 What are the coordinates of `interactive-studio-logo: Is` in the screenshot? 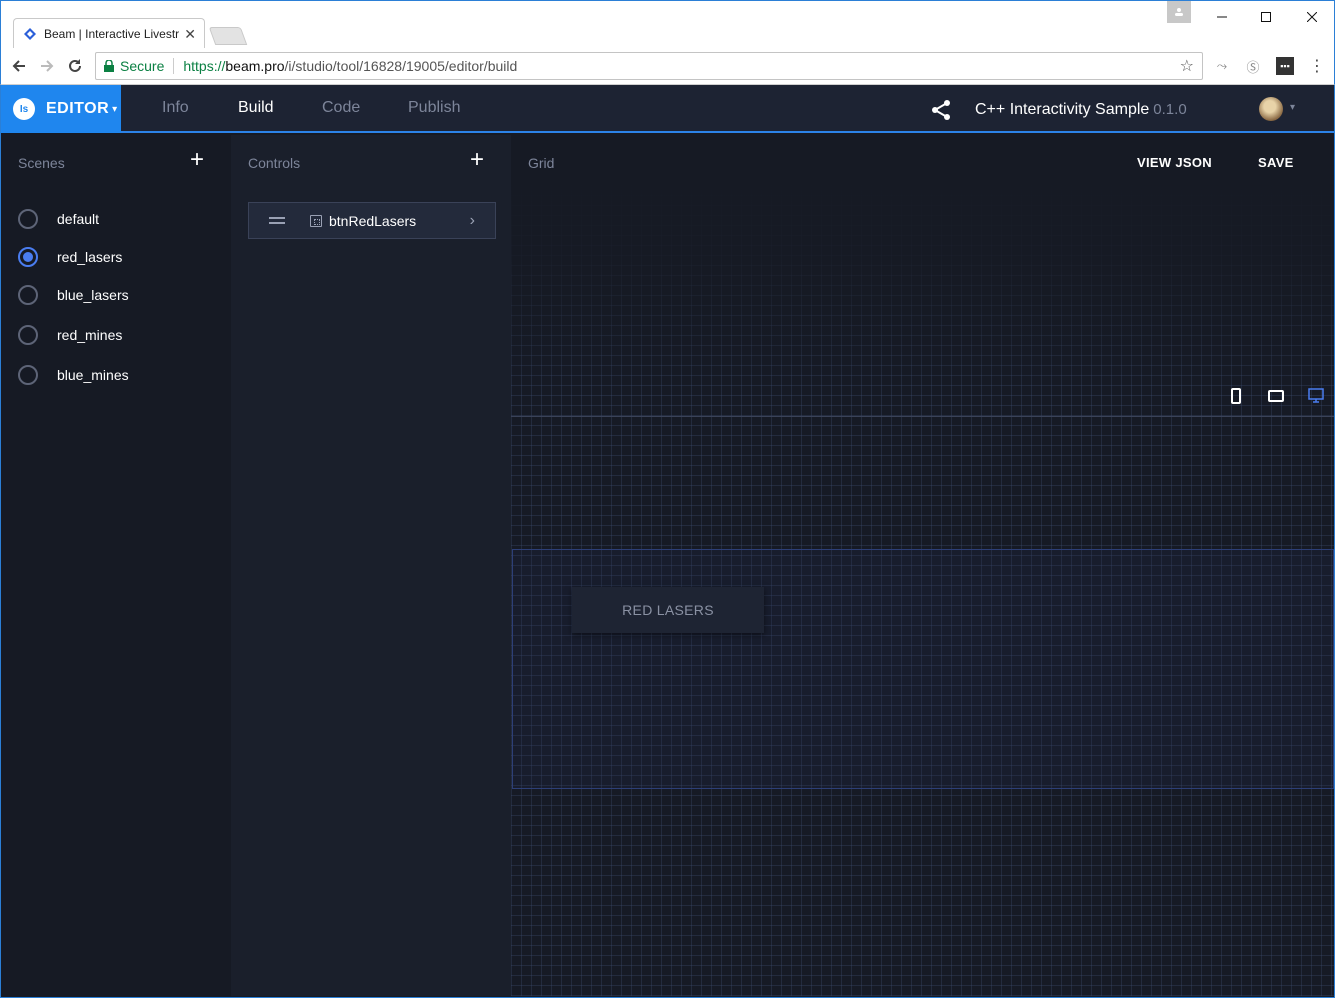 It's located at (24, 109).